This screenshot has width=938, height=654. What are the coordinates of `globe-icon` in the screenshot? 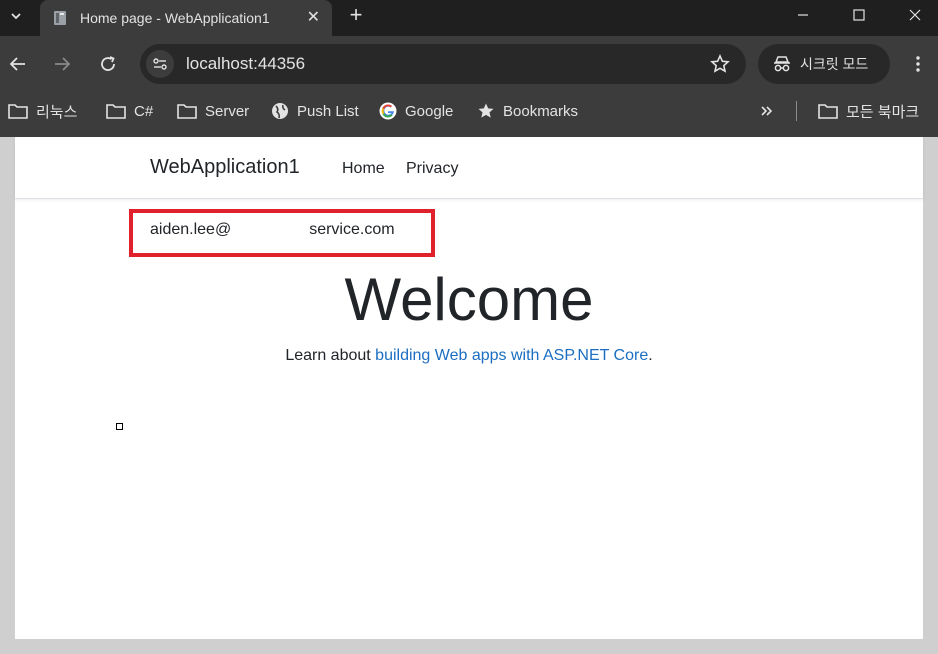 It's located at (280, 111).